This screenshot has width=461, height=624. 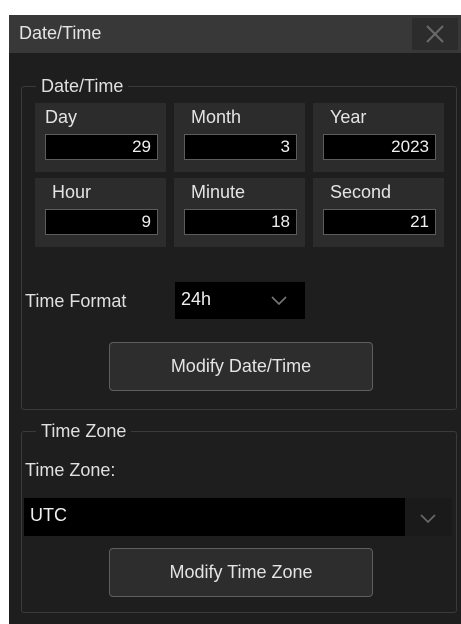 I want to click on minute-cell: Minute 18, so click(x=239, y=212).